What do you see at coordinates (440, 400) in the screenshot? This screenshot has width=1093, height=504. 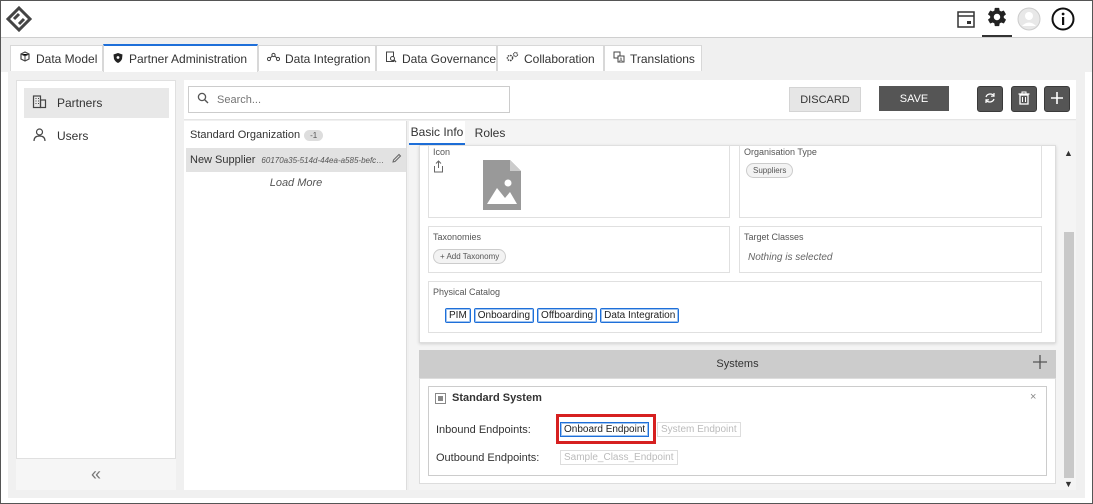 I see `system-checkbox-icon` at bounding box center [440, 400].